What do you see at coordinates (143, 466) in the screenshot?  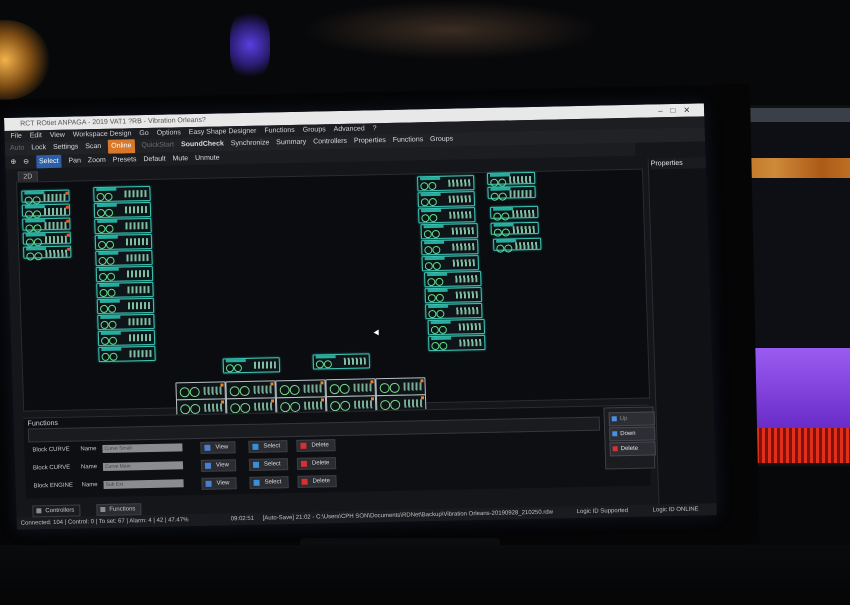 I see `function-name-input: Curve Main` at bounding box center [143, 466].